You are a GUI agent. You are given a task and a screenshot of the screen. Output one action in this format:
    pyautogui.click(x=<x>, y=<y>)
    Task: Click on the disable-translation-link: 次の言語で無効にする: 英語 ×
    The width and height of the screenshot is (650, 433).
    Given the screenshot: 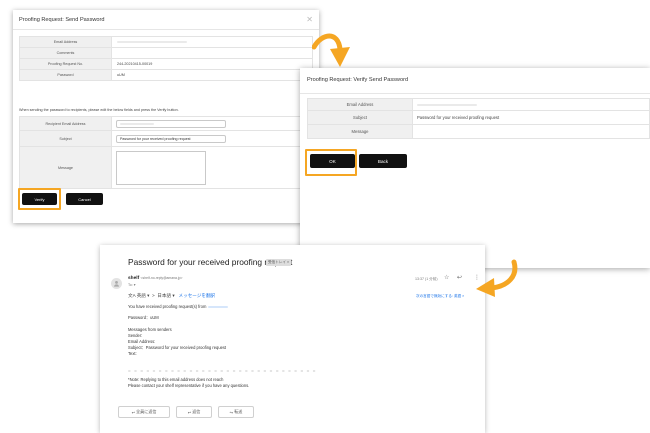 What is the action you would take?
    pyautogui.click(x=440, y=296)
    